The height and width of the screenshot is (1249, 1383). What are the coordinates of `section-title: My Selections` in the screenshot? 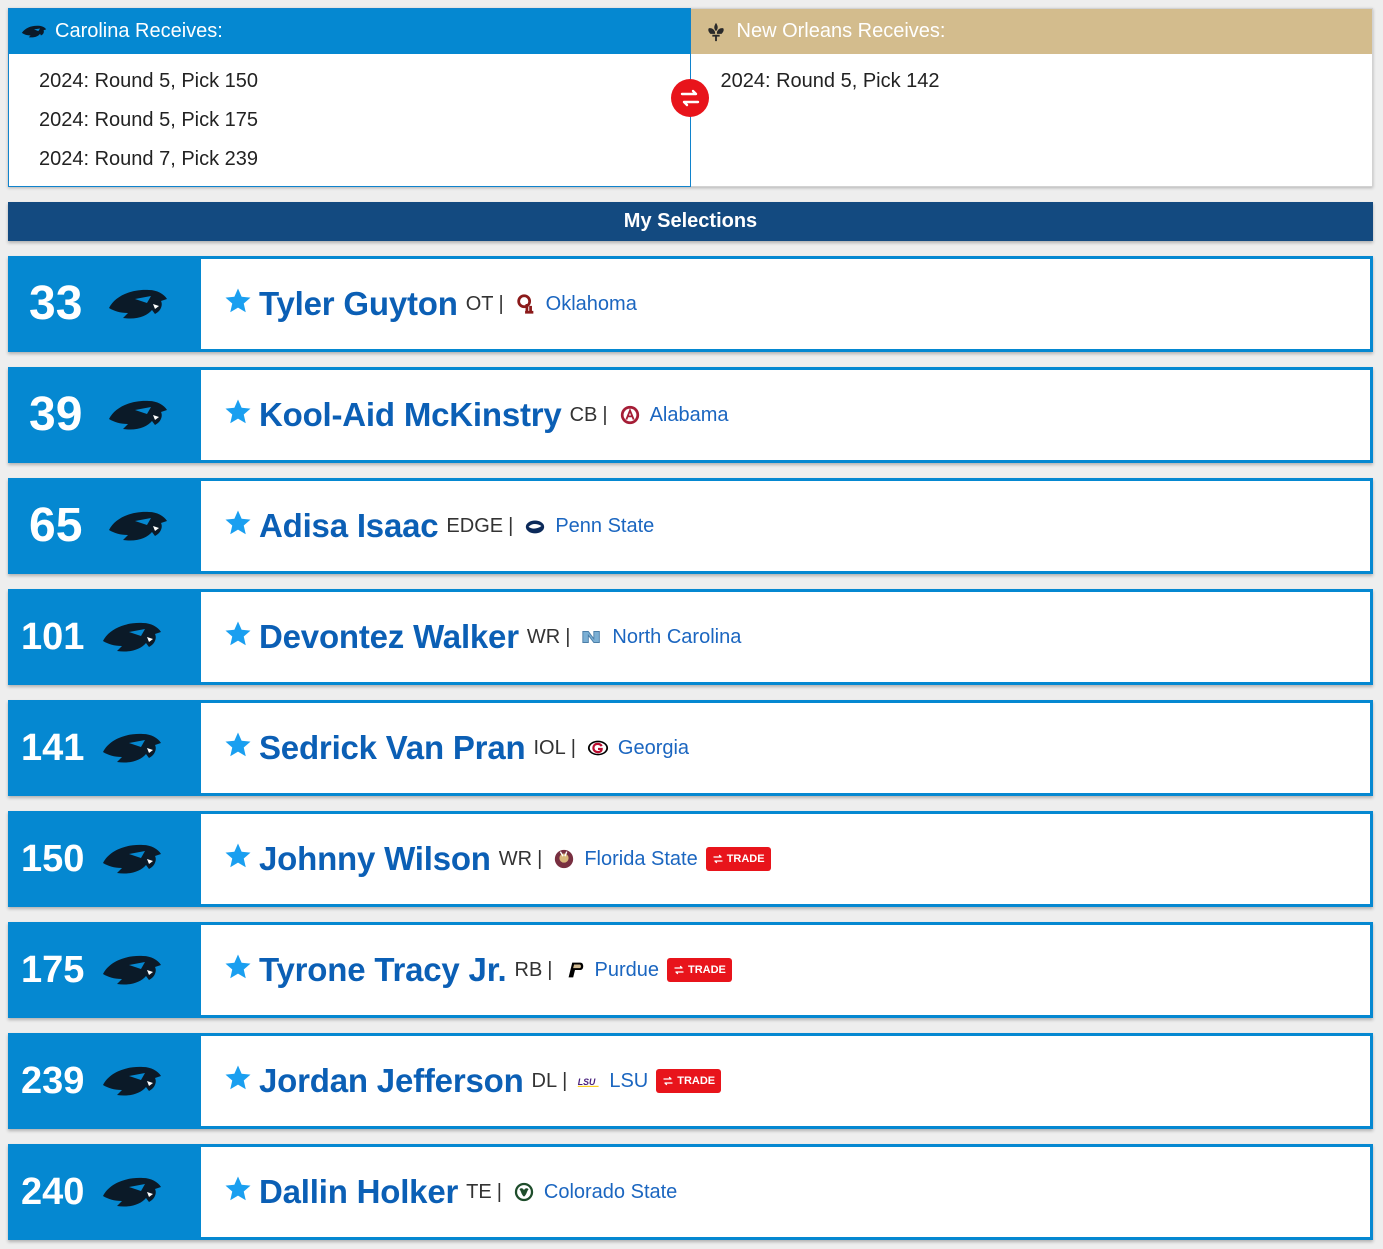 It's located at (690, 221).